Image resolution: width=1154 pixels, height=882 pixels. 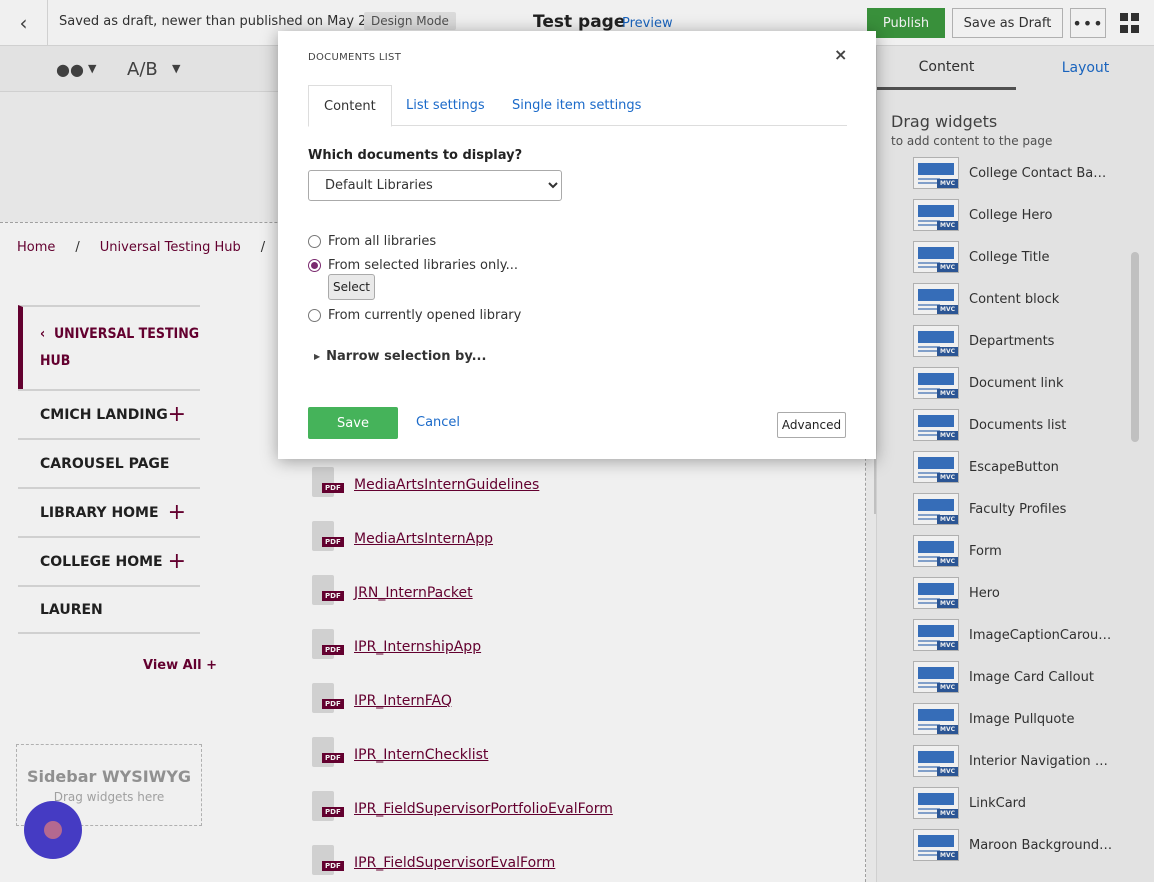 What do you see at coordinates (811, 425) in the screenshot?
I see `advanced-button: Advanced` at bounding box center [811, 425].